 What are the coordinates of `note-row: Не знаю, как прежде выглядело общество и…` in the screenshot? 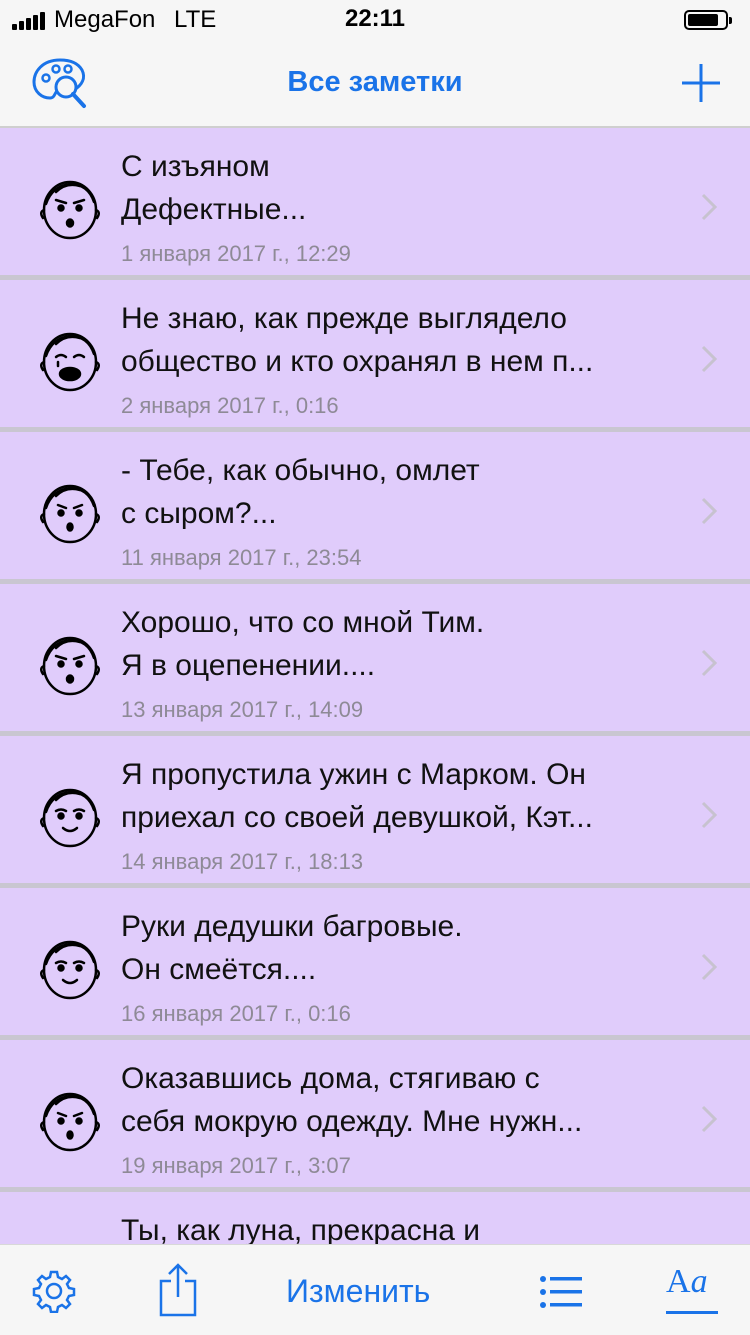 It's located at (375, 356).